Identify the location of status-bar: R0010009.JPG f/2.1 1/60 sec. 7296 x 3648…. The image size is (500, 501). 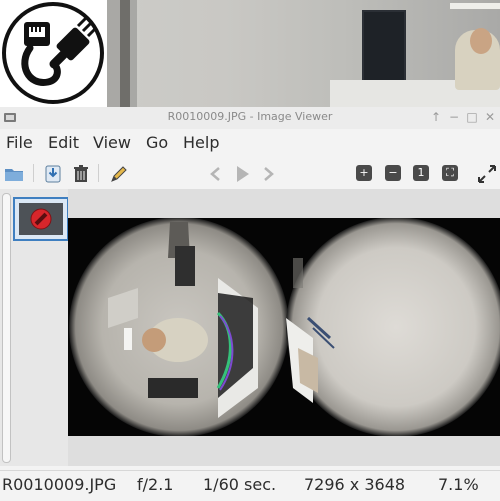
(250, 485).